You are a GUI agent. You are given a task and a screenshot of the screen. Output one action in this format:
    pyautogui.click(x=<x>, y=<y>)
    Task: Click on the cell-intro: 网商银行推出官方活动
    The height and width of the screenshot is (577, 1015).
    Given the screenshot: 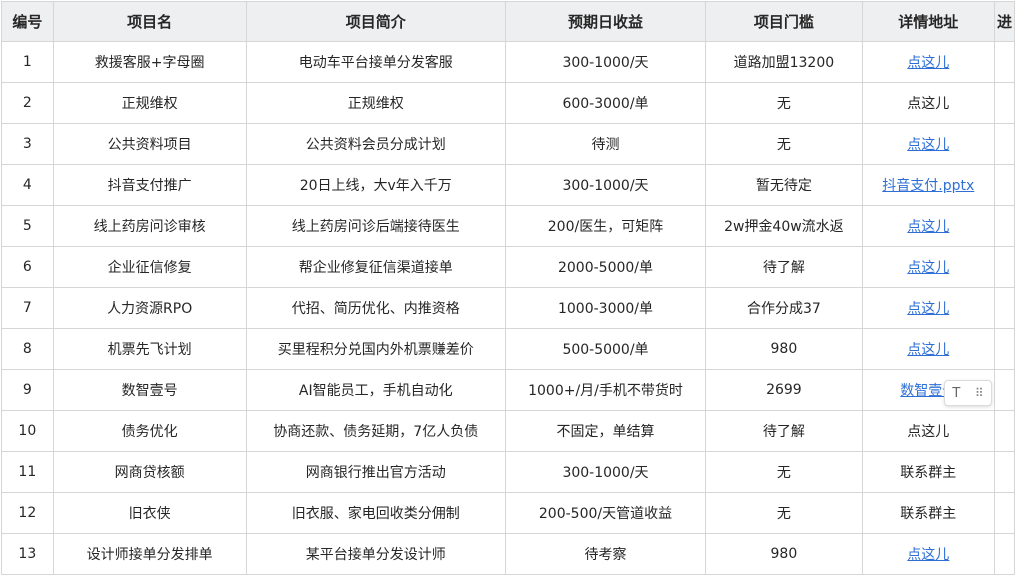 What is the action you would take?
    pyautogui.click(x=375, y=472)
    